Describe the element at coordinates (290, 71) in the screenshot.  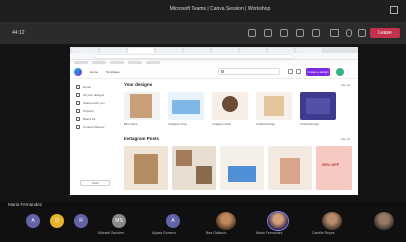
I see `settings-icon` at that location.